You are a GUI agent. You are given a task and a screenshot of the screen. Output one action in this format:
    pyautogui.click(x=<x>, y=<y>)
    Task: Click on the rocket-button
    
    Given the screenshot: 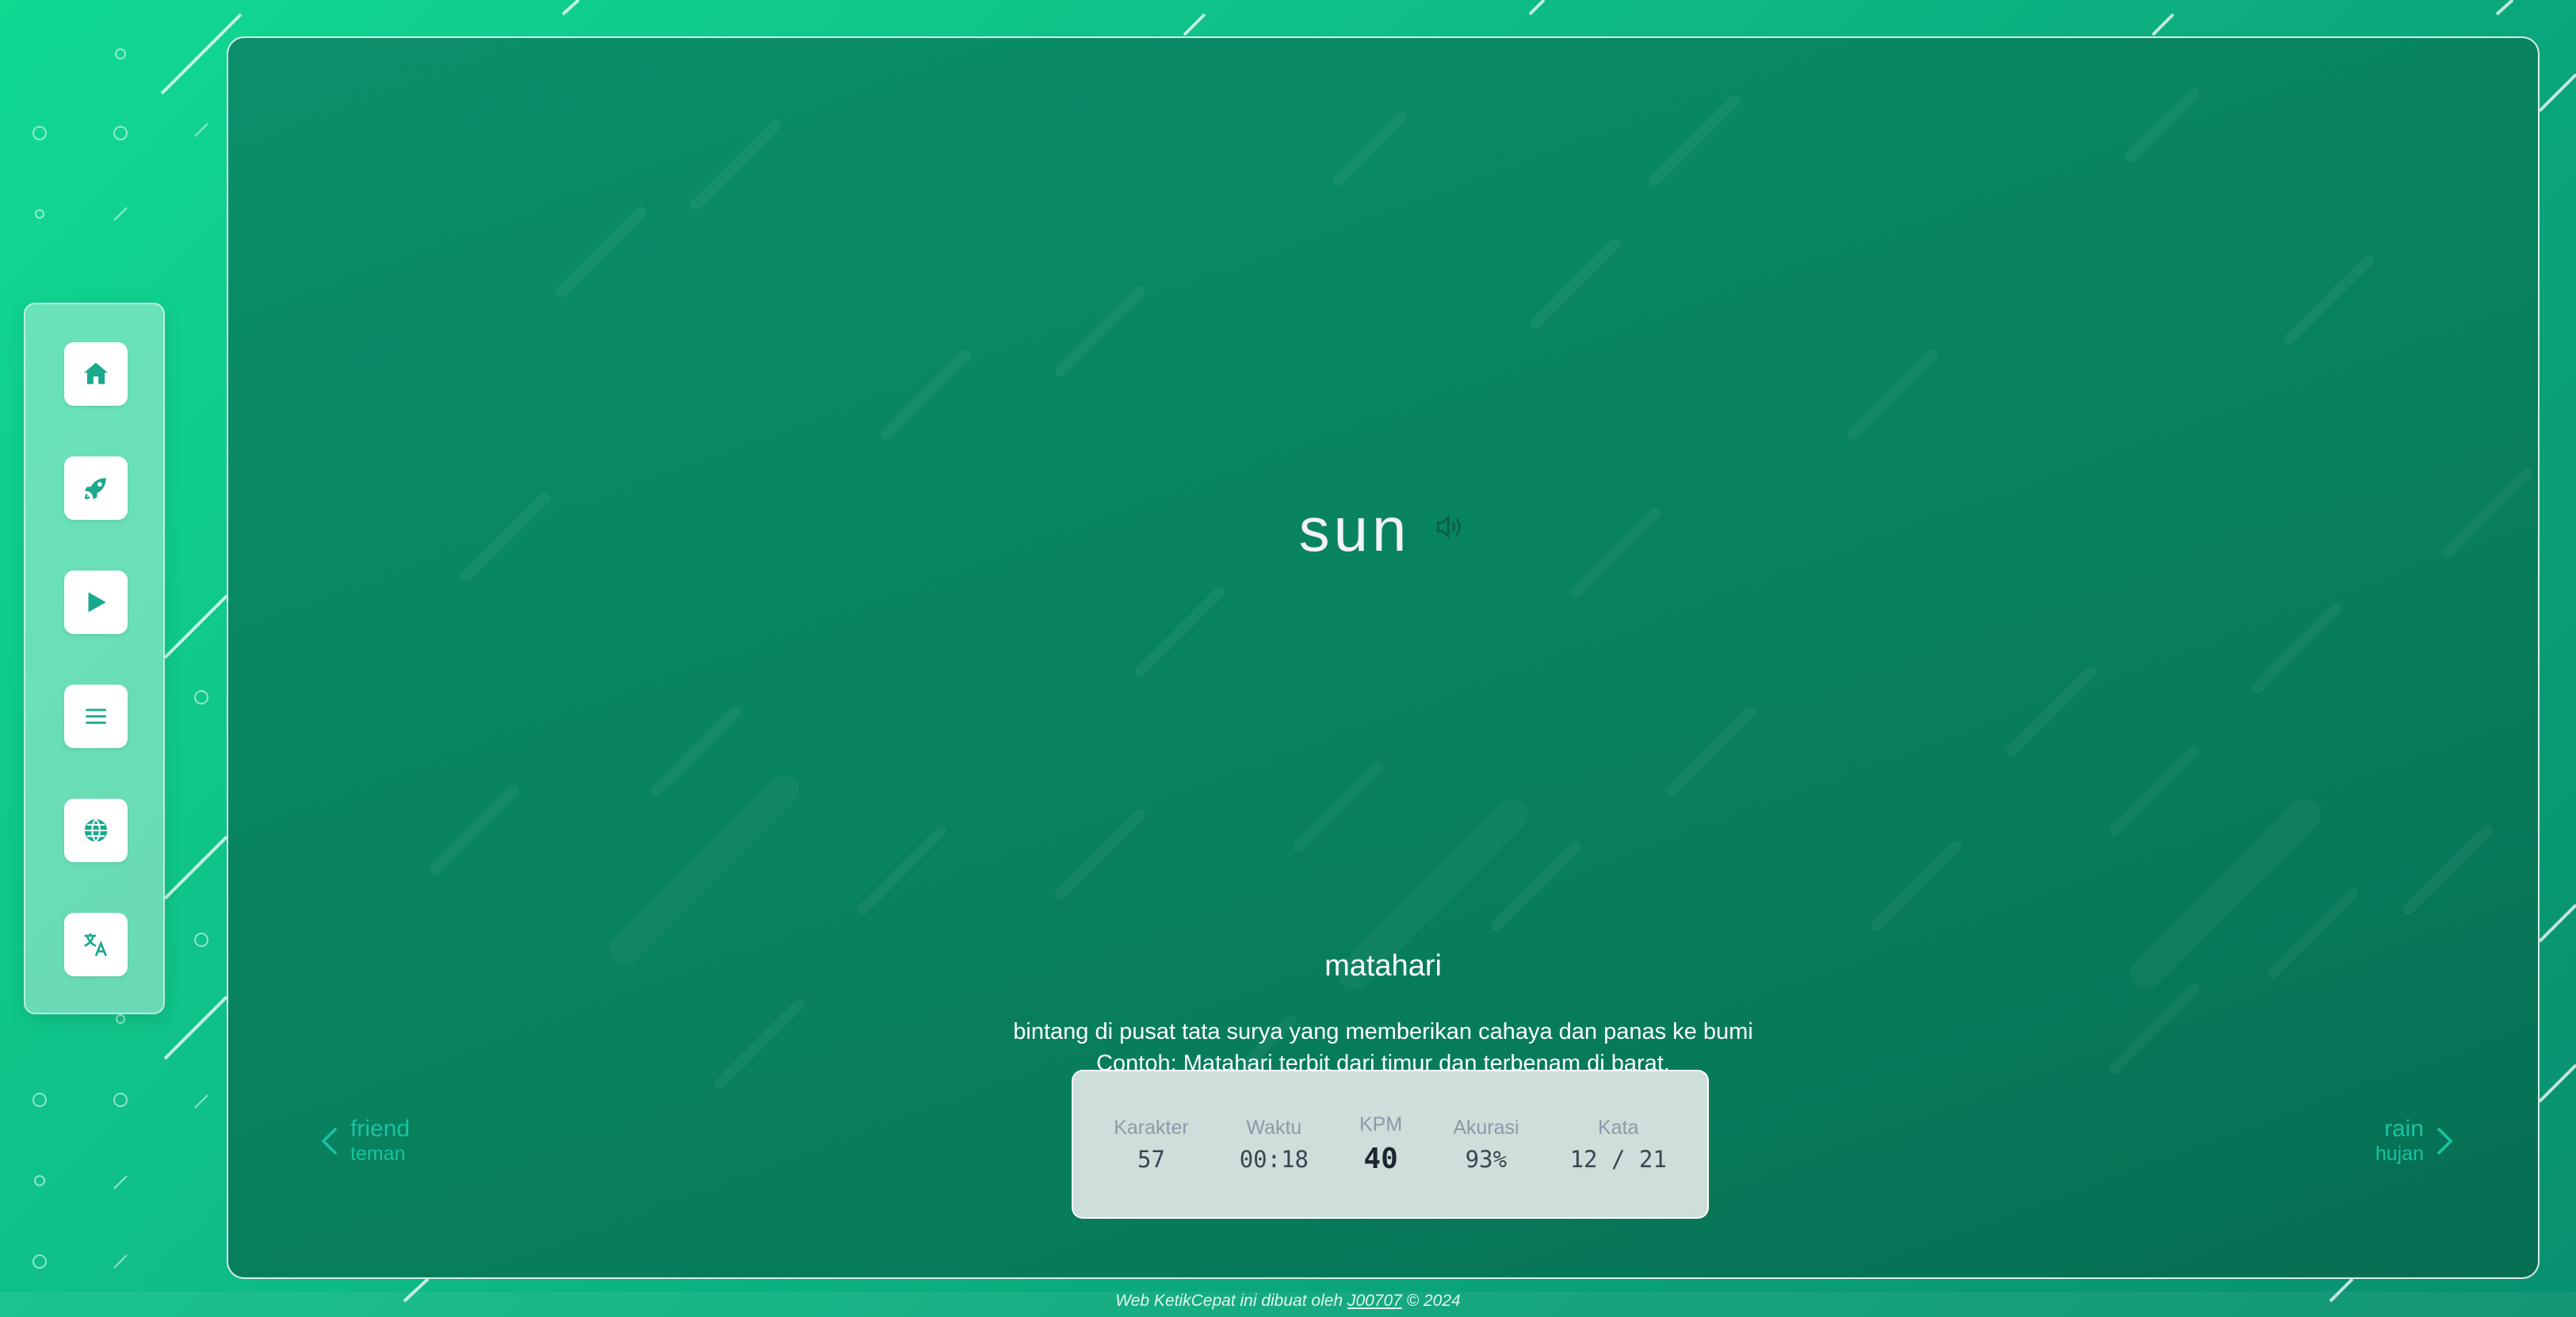 What is the action you would take?
    pyautogui.click(x=96, y=488)
    